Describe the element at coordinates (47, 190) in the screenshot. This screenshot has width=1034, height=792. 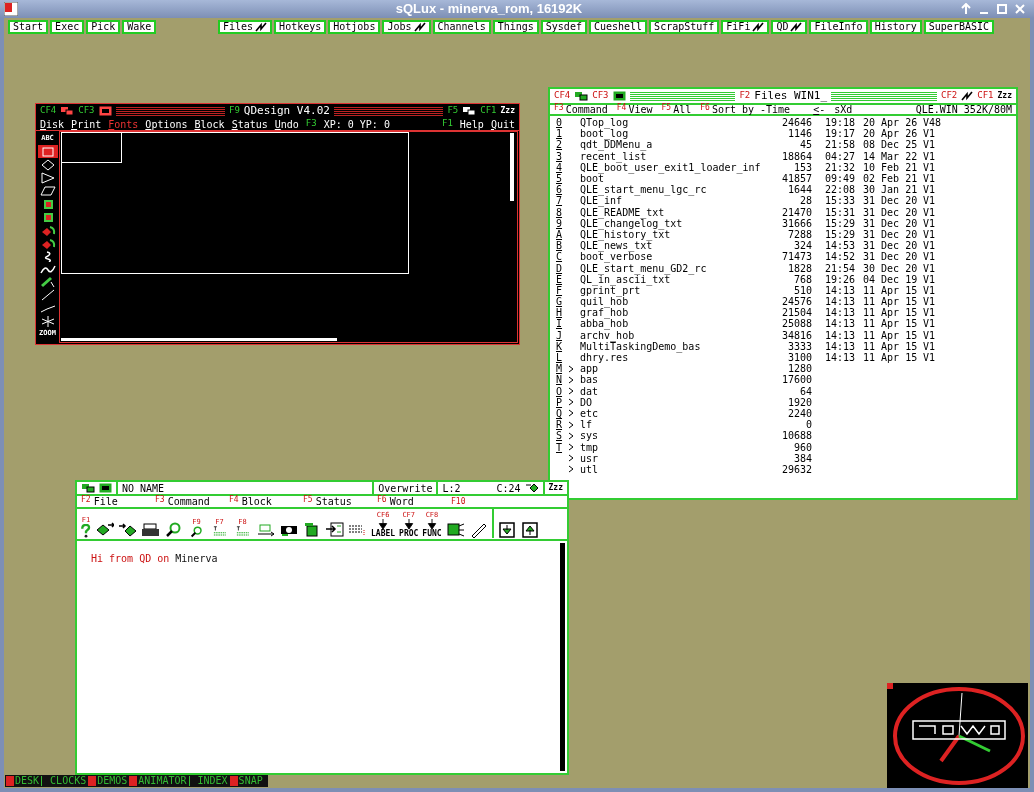
I see `parallelogram-tool` at that location.